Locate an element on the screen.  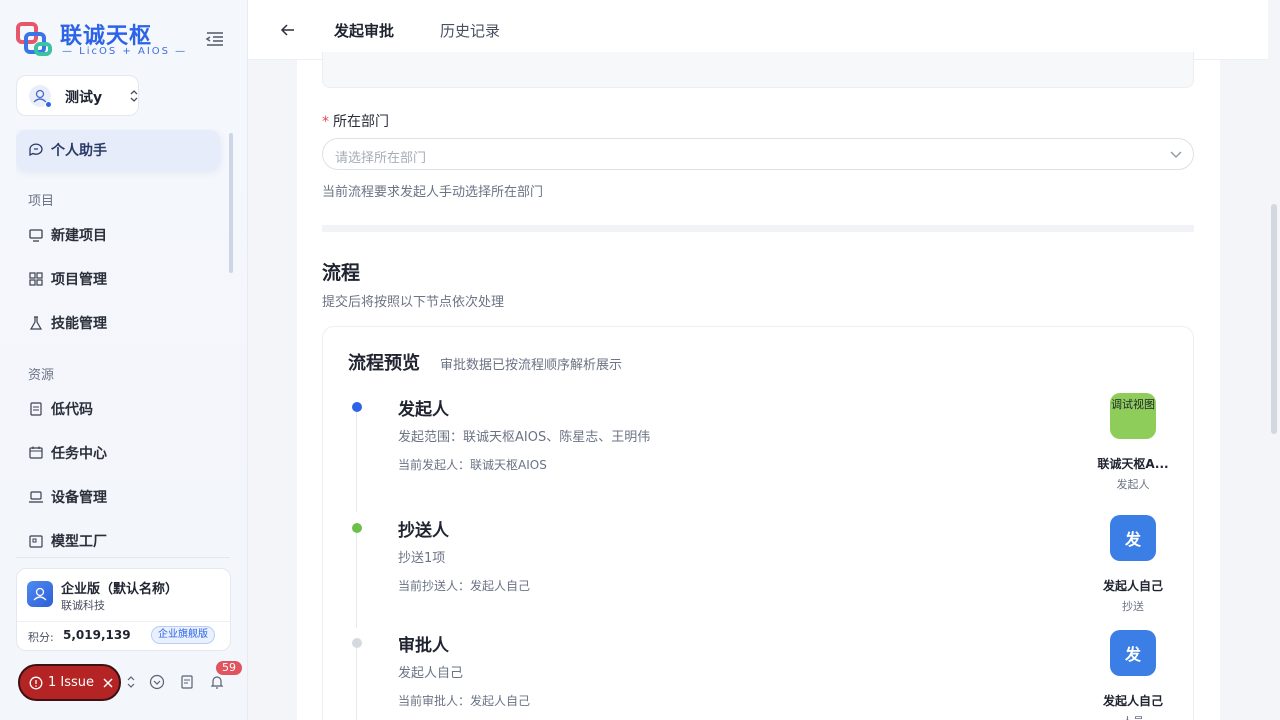
node-title: 抄送人 is located at coordinates (423, 531).